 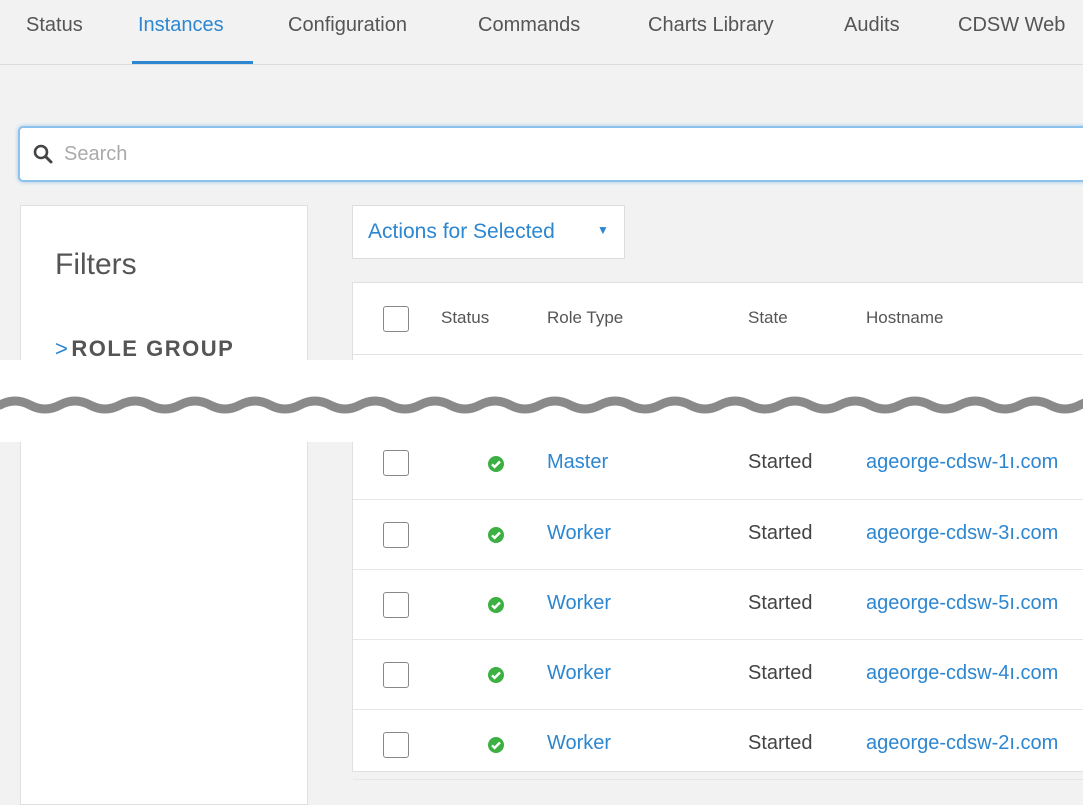 I want to click on actions-for-selected-button: Actions for Selected ▼, so click(x=488, y=232).